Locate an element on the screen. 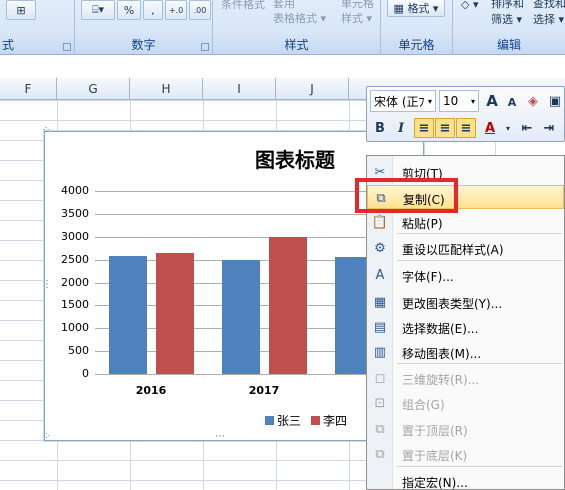  column-header-i: I is located at coordinates (239, 89).